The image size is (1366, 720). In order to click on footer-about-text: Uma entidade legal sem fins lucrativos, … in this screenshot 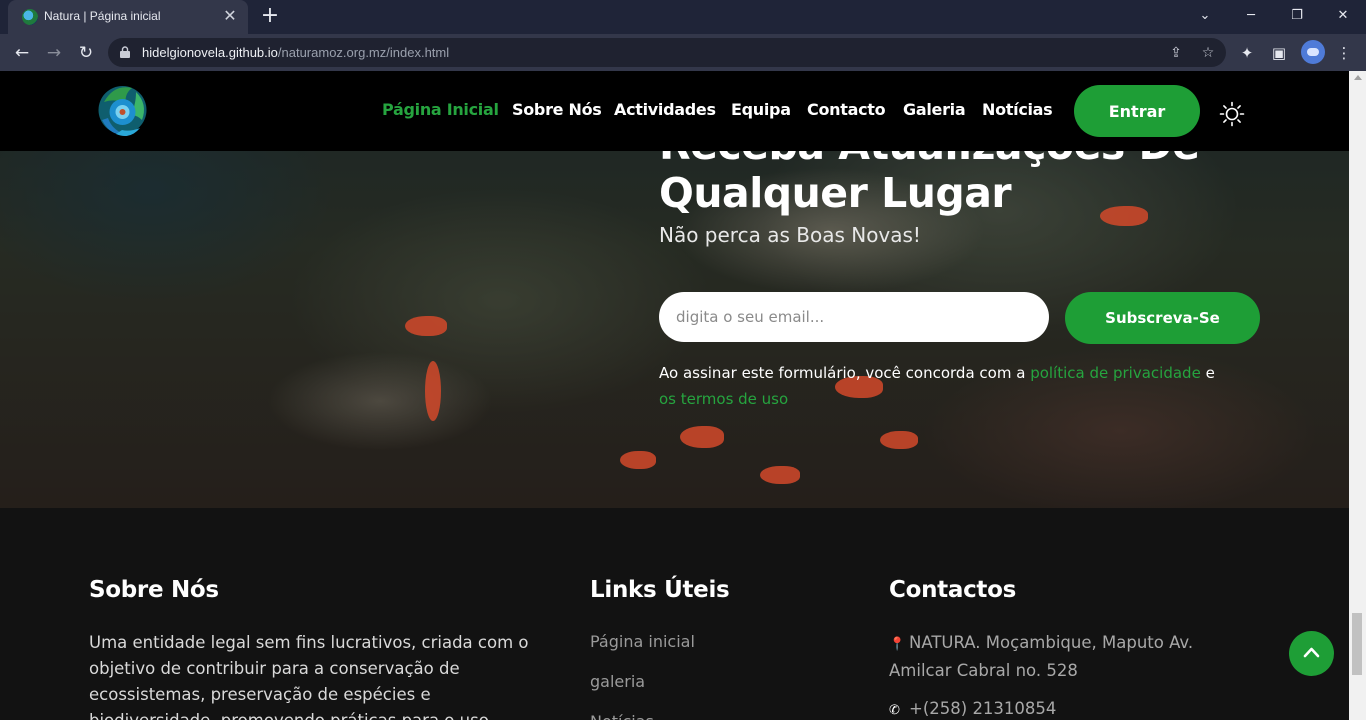, I will do `click(309, 676)`.